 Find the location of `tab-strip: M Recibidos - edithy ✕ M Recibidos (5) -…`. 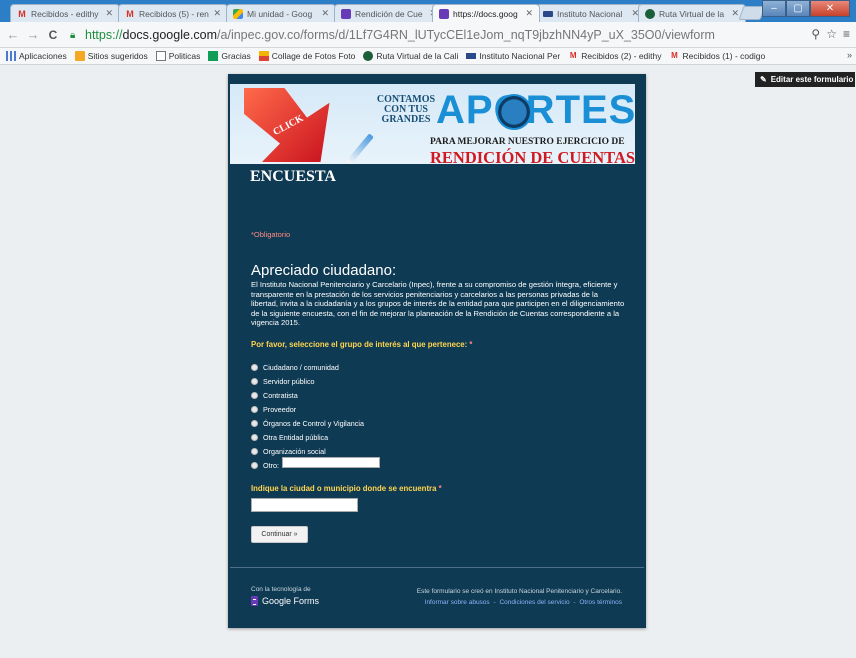

tab-strip: M Recibidos - edithy ✕ M Recibidos (5) -… is located at coordinates (428, 11).